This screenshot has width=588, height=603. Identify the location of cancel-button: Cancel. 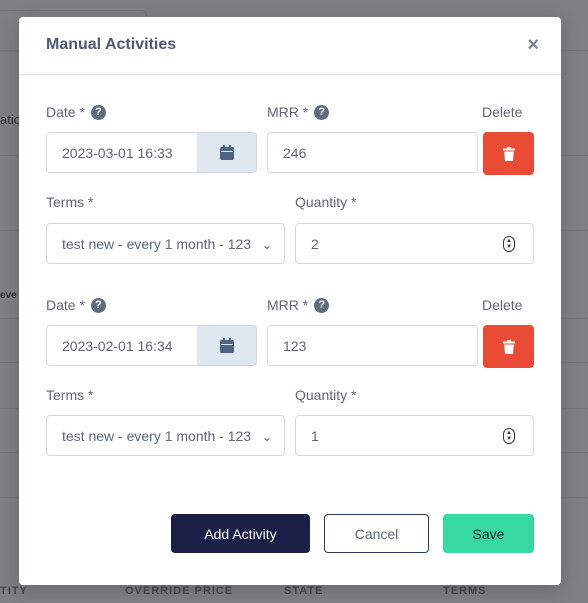
(376, 533).